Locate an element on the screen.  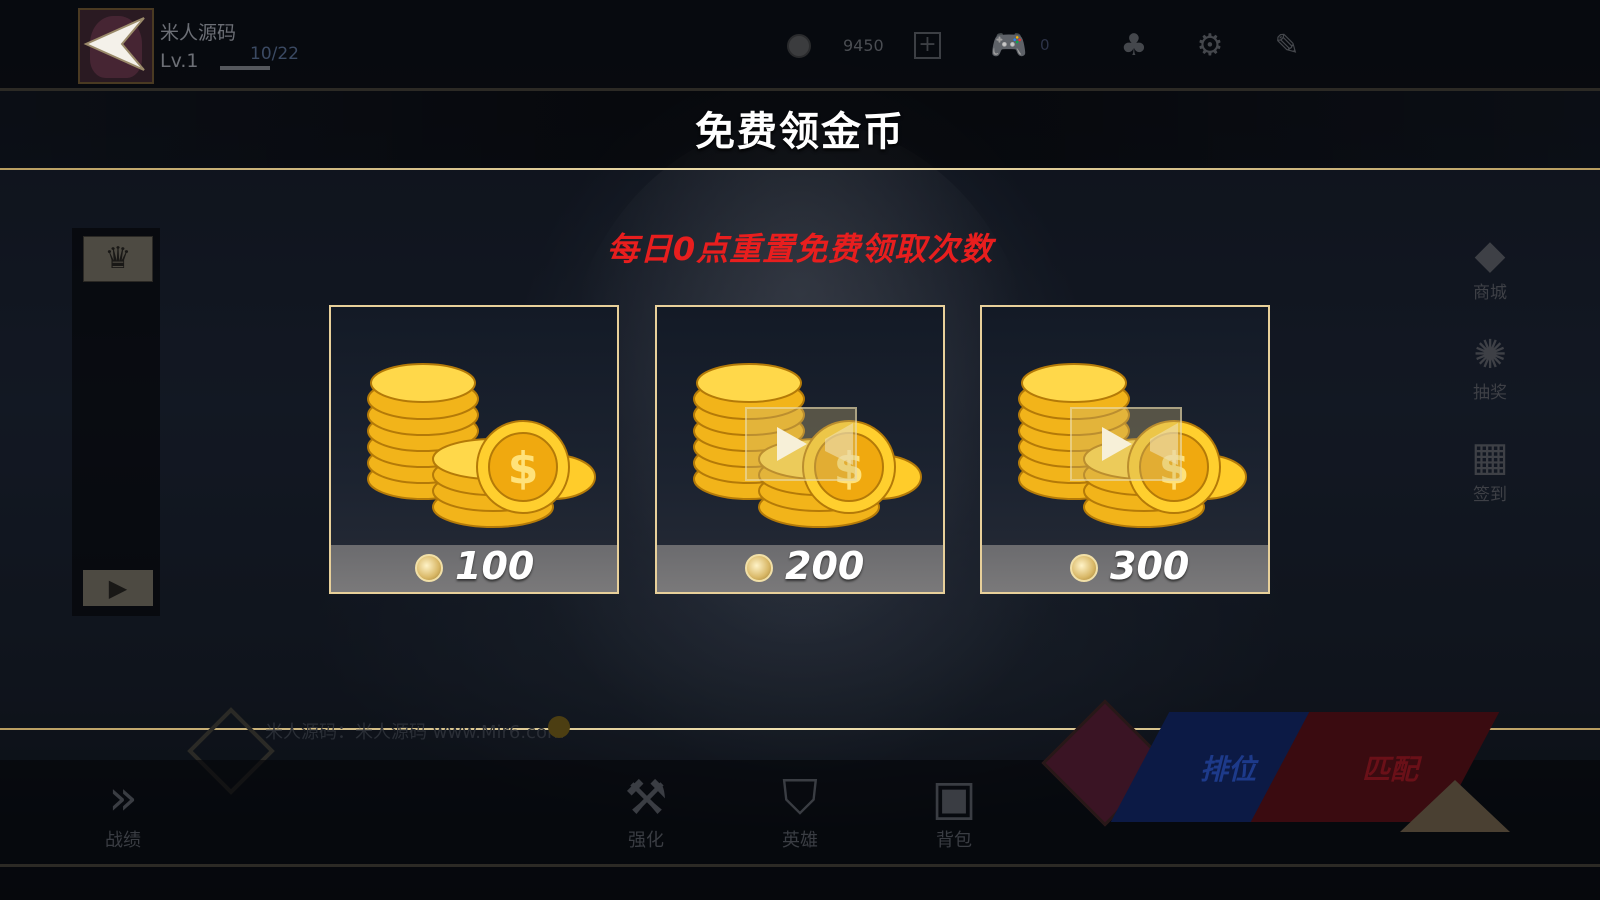
panel-top-border is located at coordinates (800, 169).